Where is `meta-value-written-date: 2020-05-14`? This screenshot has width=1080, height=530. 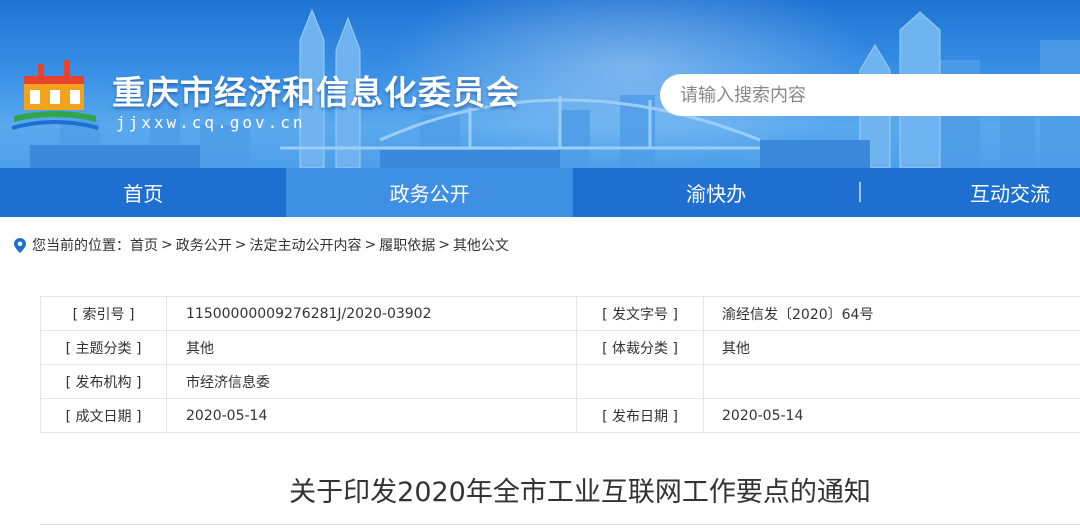
meta-value-written-date: 2020-05-14 is located at coordinates (371, 415).